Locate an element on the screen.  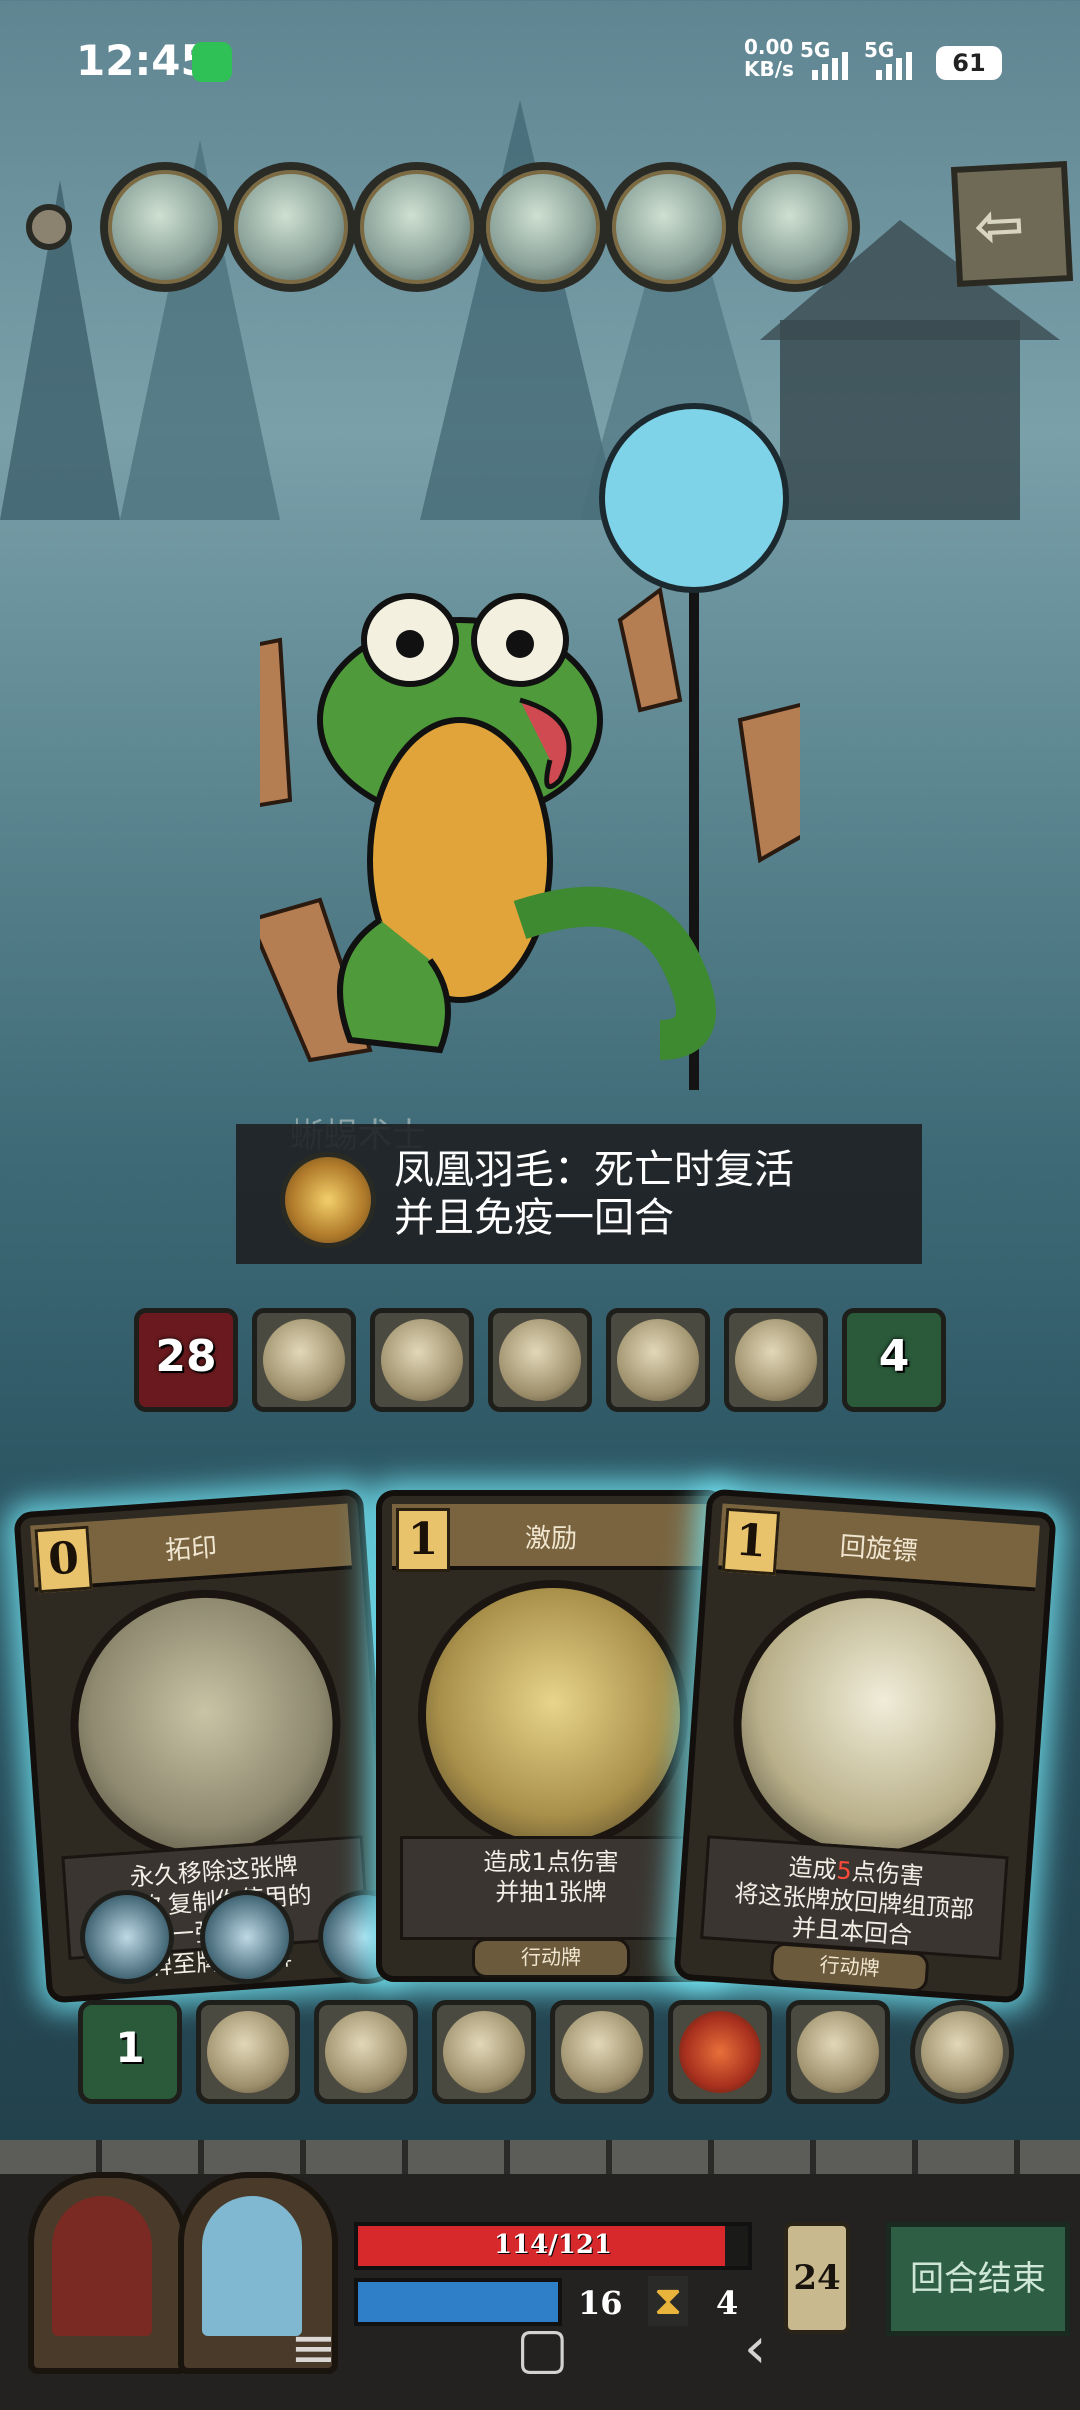
relic-skull-icon is located at coordinates (165, 227).